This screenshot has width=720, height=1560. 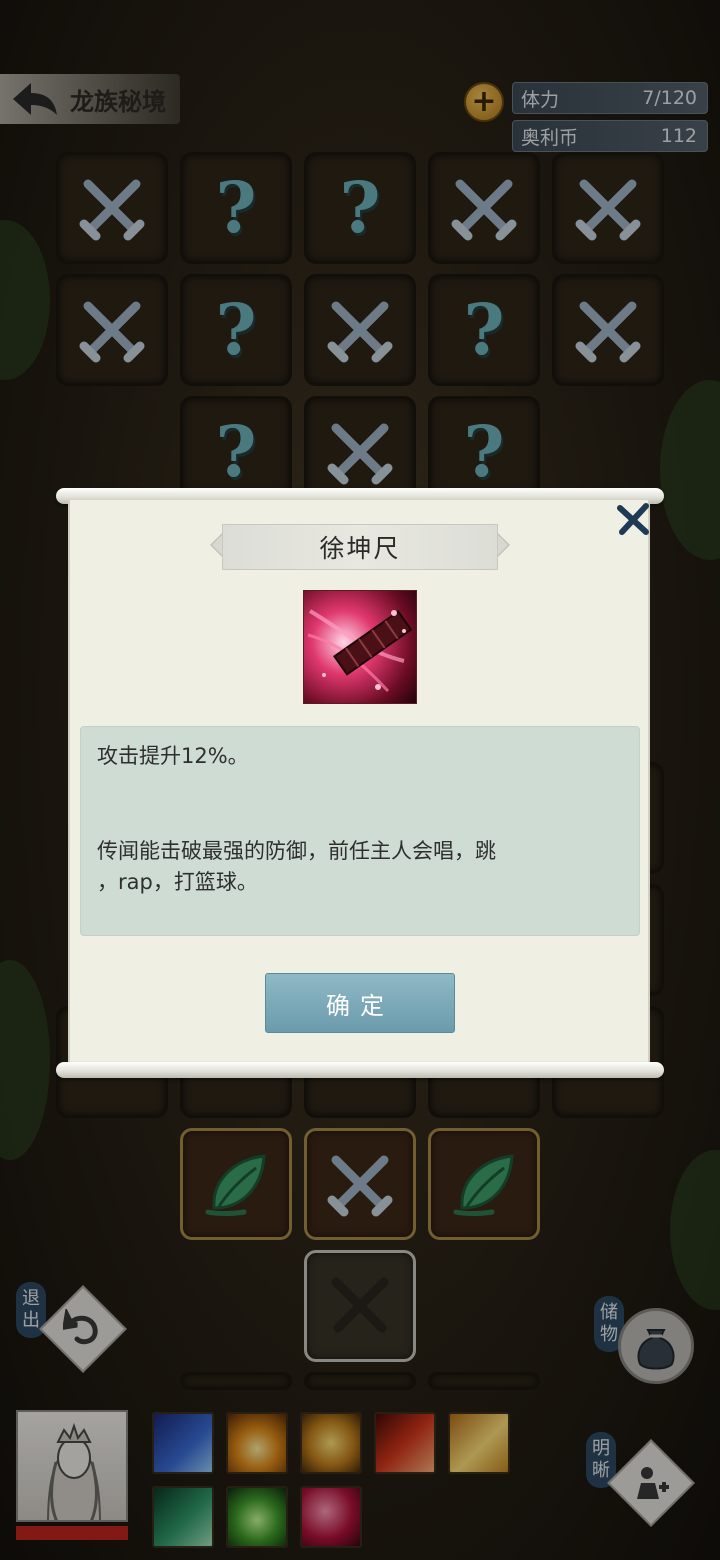 What do you see at coordinates (360, 1005) in the screenshot?
I see `confirm-label: 确定` at bounding box center [360, 1005].